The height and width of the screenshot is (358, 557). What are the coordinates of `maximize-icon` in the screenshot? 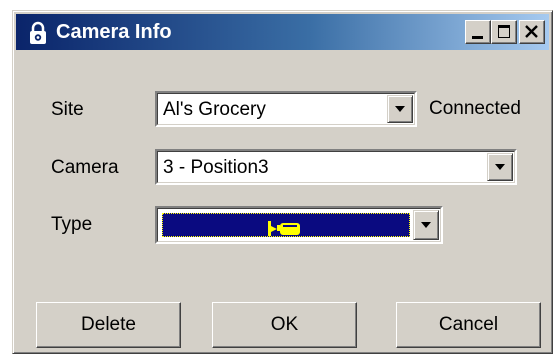 It's located at (504, 31).